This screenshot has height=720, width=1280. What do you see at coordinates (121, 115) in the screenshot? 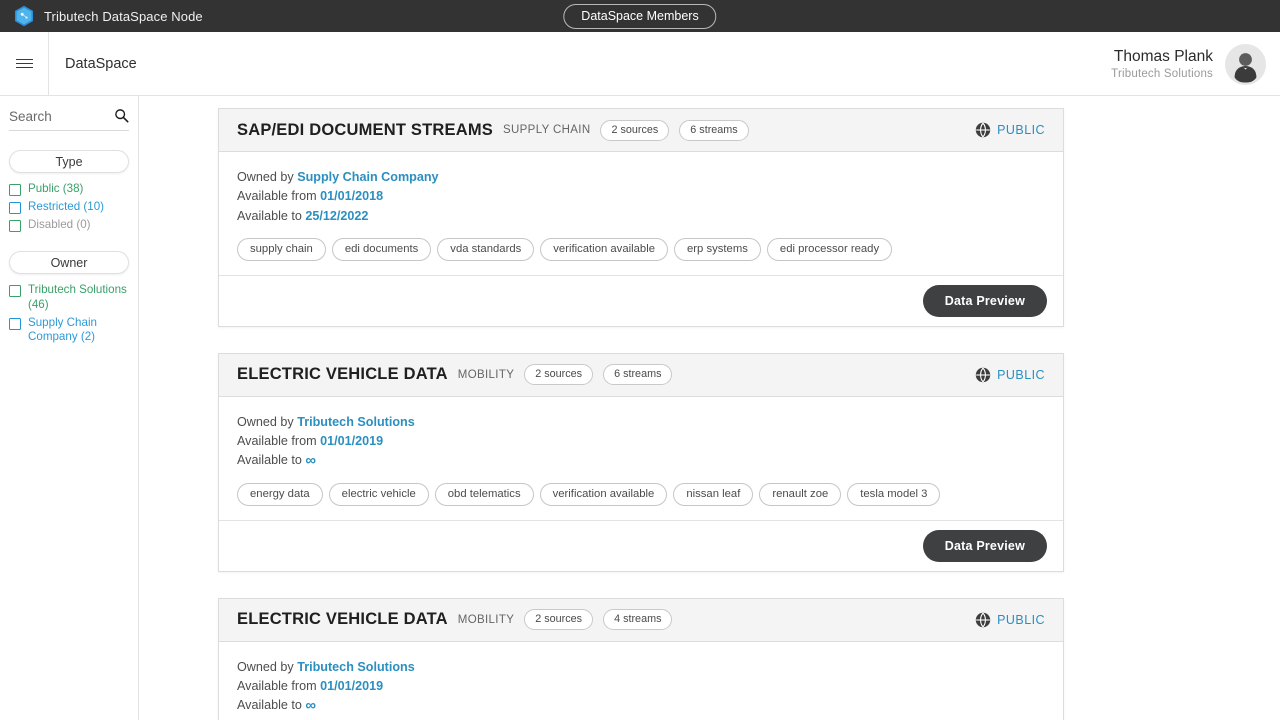
I see `search-icon` at bounding box center [121, 115].